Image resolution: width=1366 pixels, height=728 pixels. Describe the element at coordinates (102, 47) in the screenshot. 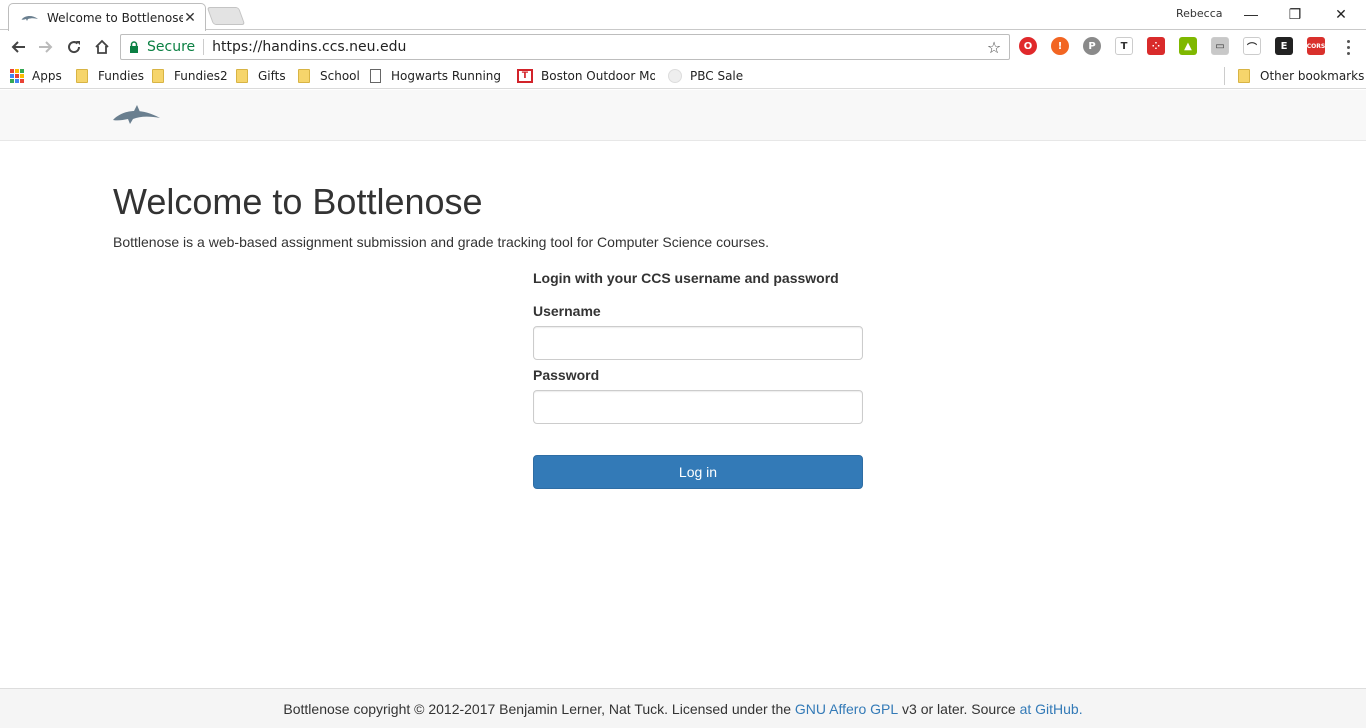

I see `home-icon` at that location.